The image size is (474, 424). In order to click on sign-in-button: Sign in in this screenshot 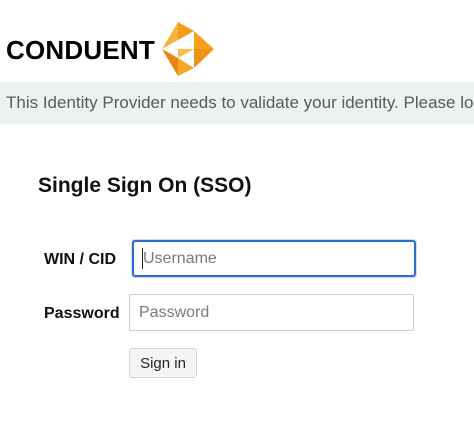, I will do `click(163, 363)`.